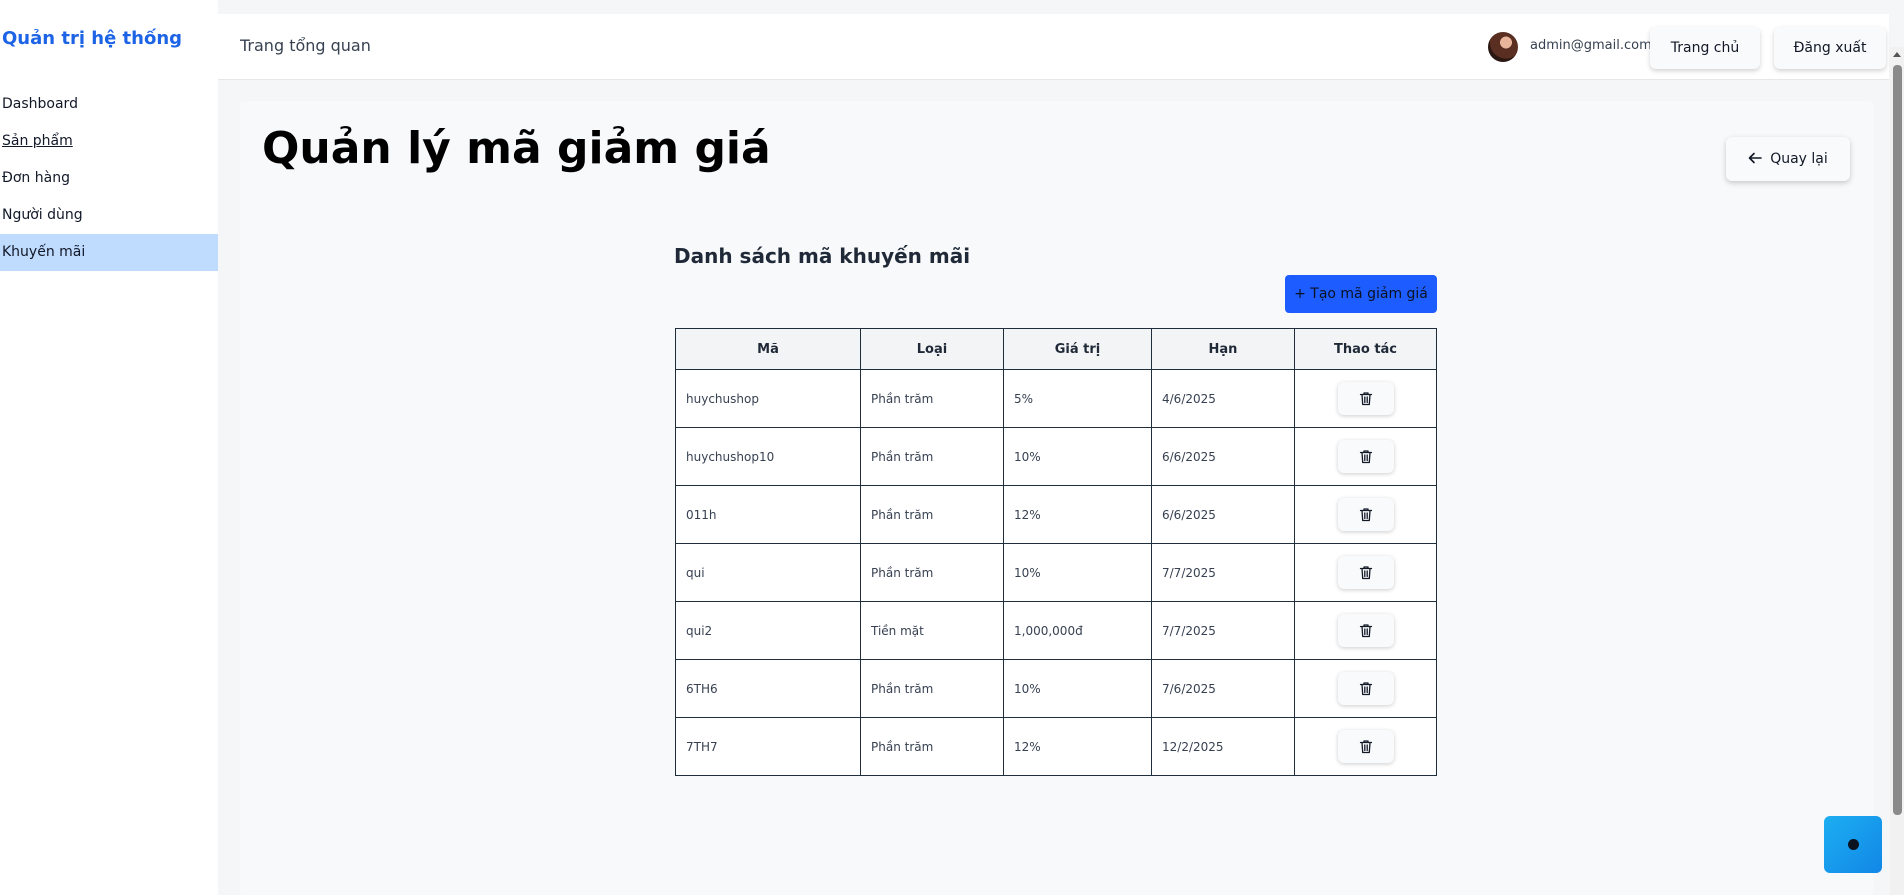 Image resolution: width=1904 pixels, height=895 pixels. Describe the element at coordinates (768, 688) in the screenshot. I see `cell-code: 6TH6` at that location.